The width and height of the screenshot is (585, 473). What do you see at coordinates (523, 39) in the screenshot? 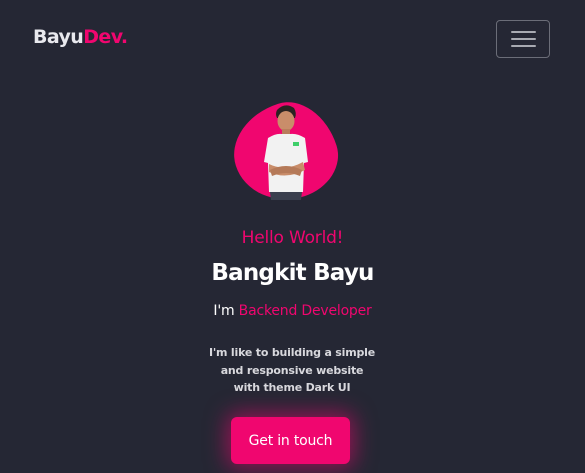
I see `menu-toggle-button` at bounding box center [523, 39].